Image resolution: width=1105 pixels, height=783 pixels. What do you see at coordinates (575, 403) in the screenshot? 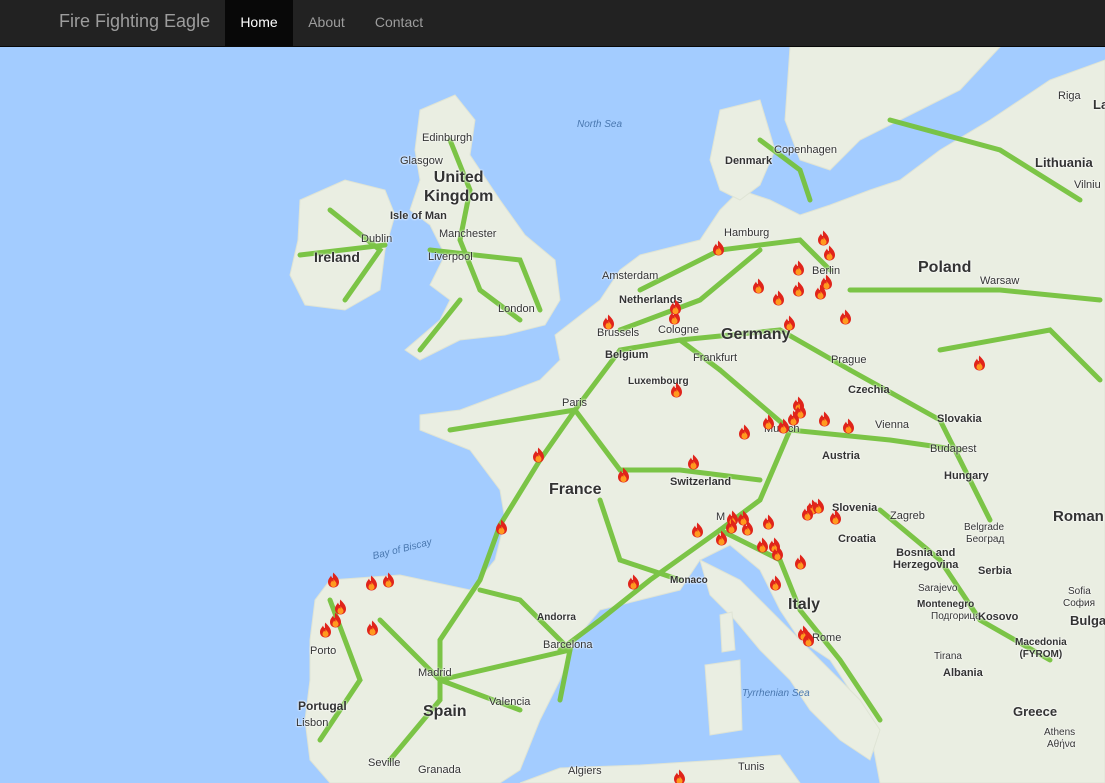
I see `label-paris: Paris` at bounding box center [575, 403].